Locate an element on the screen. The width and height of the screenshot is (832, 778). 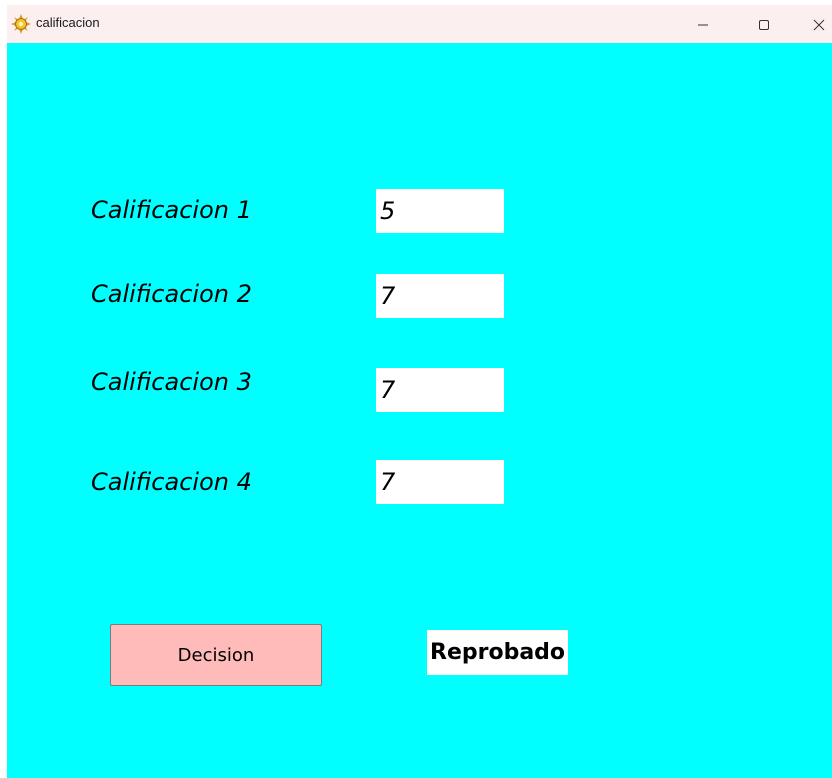
maximize-icon is located at coordinates (764, 25).